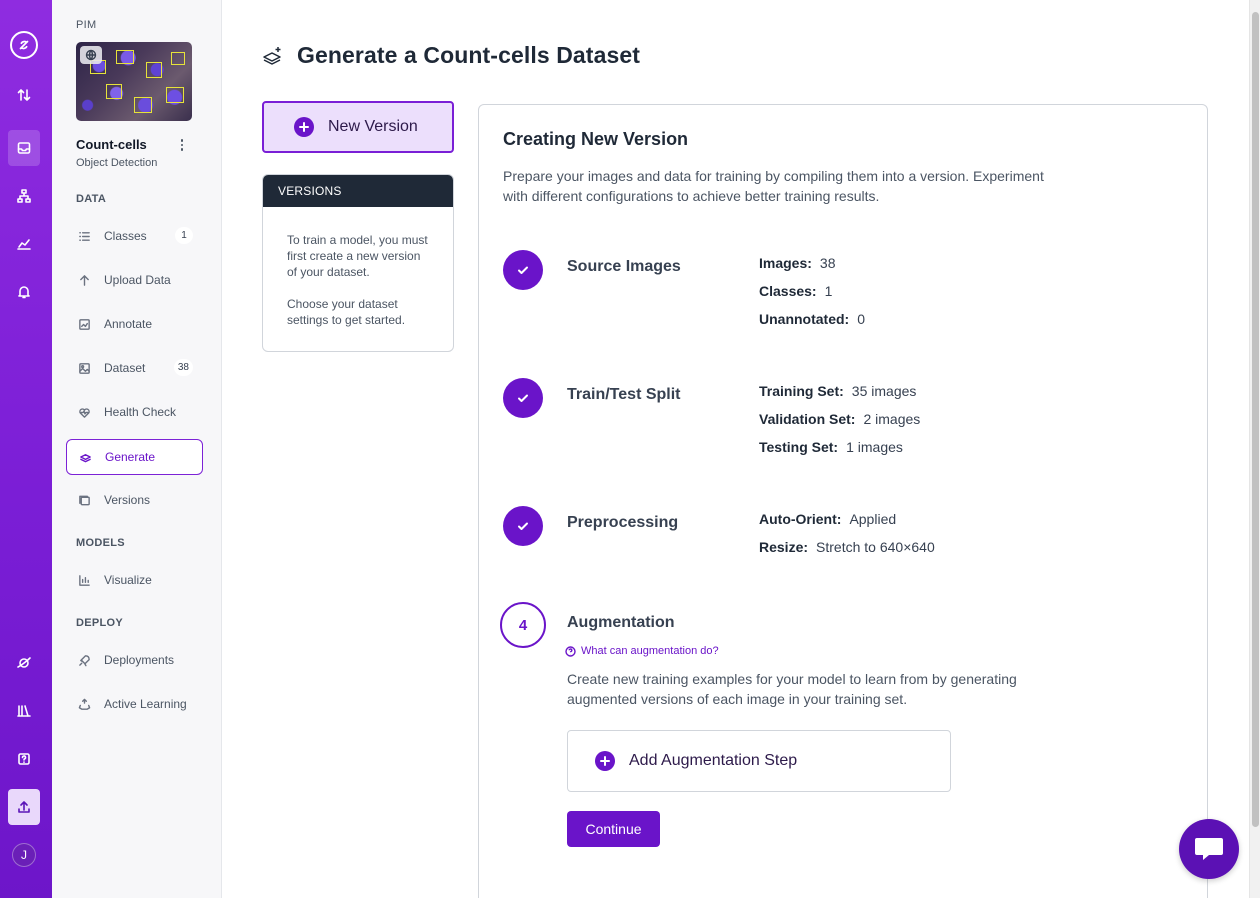 The width and height of the screenshot is (1260, 898). I want to click on add-augmentation-label: Add Augmentation Step, so click(713, 760).